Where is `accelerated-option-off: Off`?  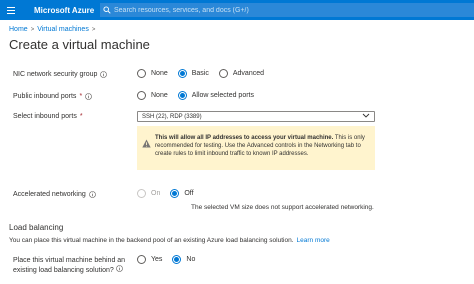
accelerated-option-off: Off is located at coordinates (182, 193).